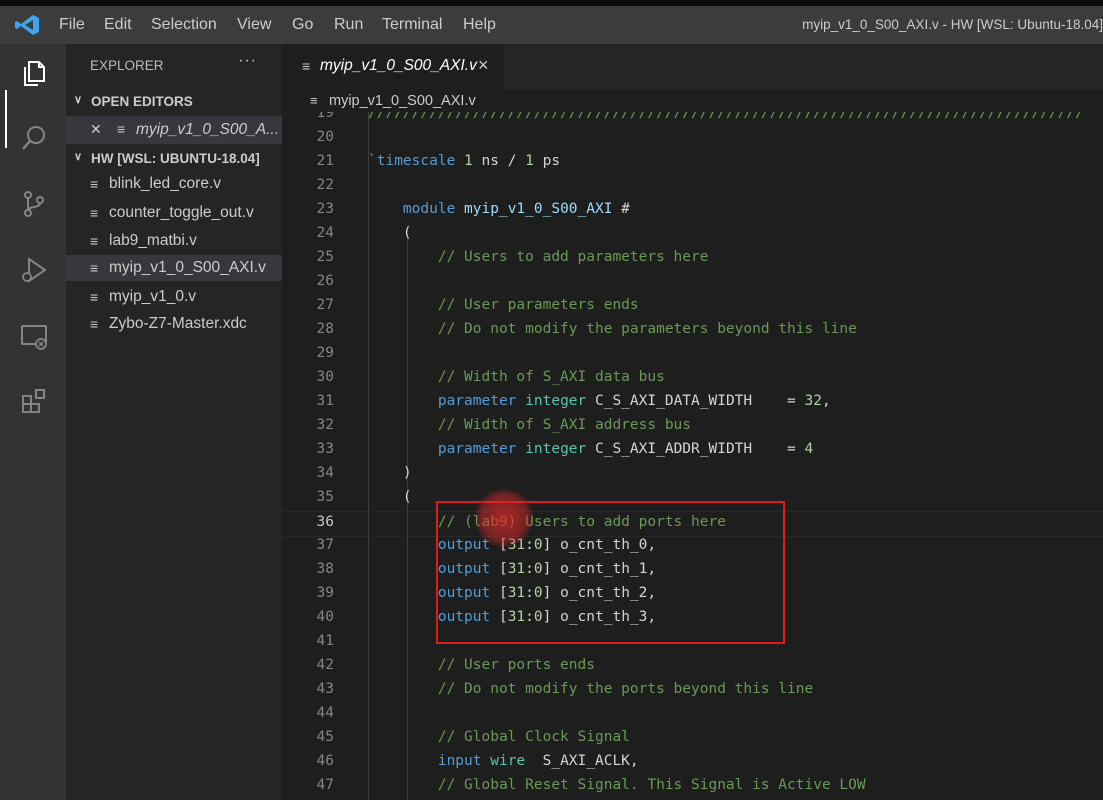  I want to click on activity-bar, so click(33, 422).